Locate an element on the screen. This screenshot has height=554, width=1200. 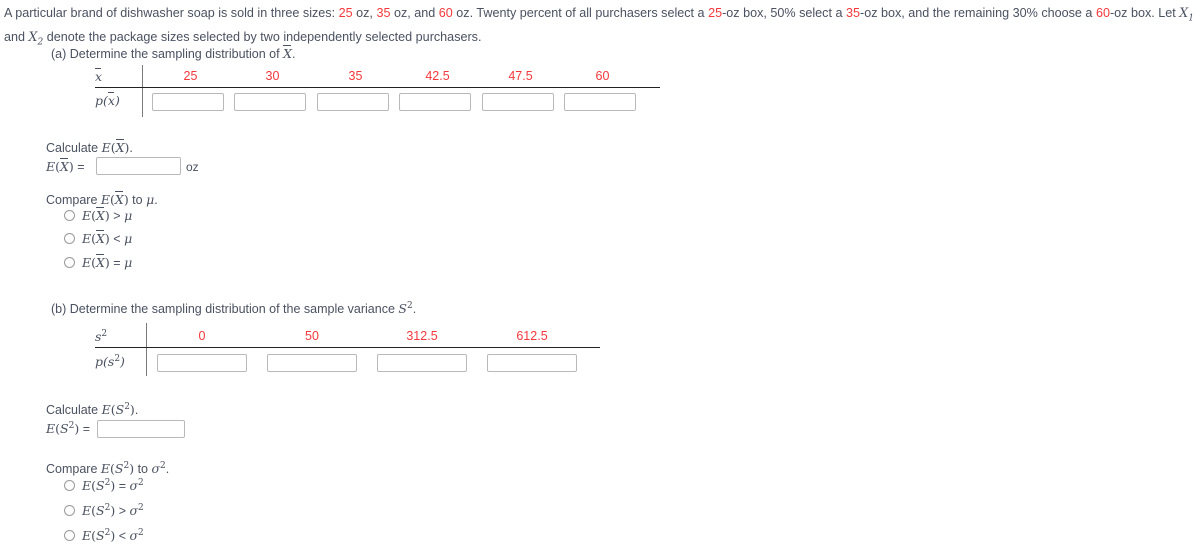
option-a0-xbar: X is located at coordinates (100, 215).